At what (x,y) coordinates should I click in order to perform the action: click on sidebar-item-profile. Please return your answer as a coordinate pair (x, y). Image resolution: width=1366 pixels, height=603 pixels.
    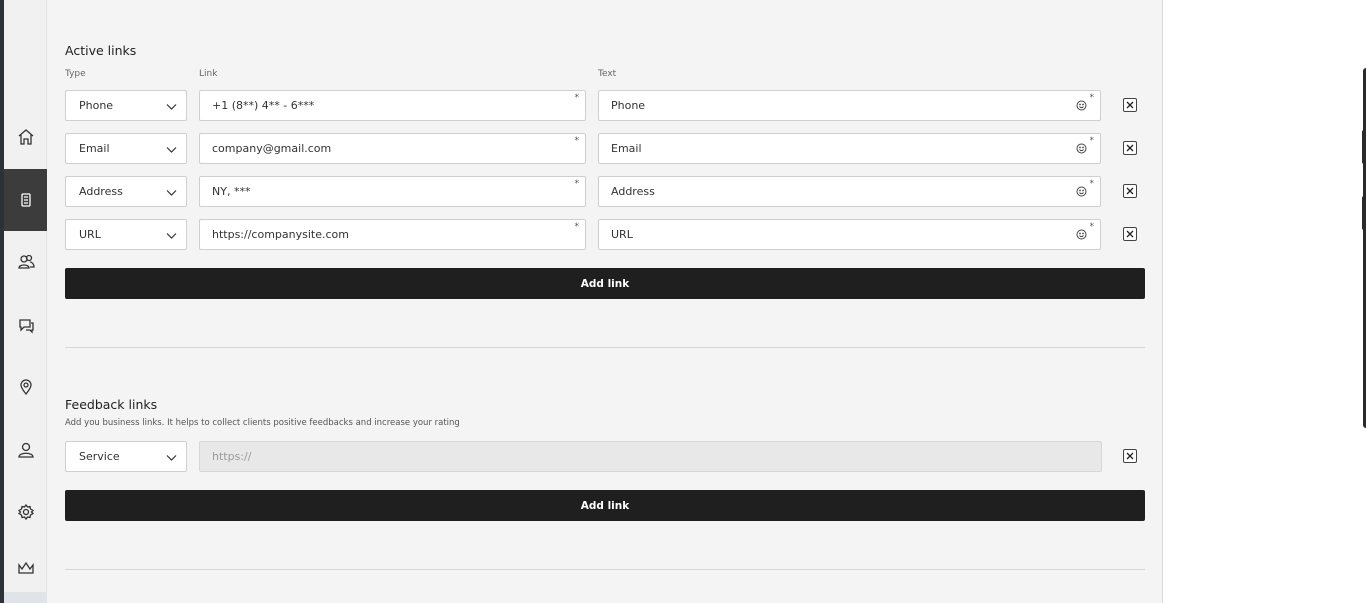
    Looking at the image, I should click on (25, 450).